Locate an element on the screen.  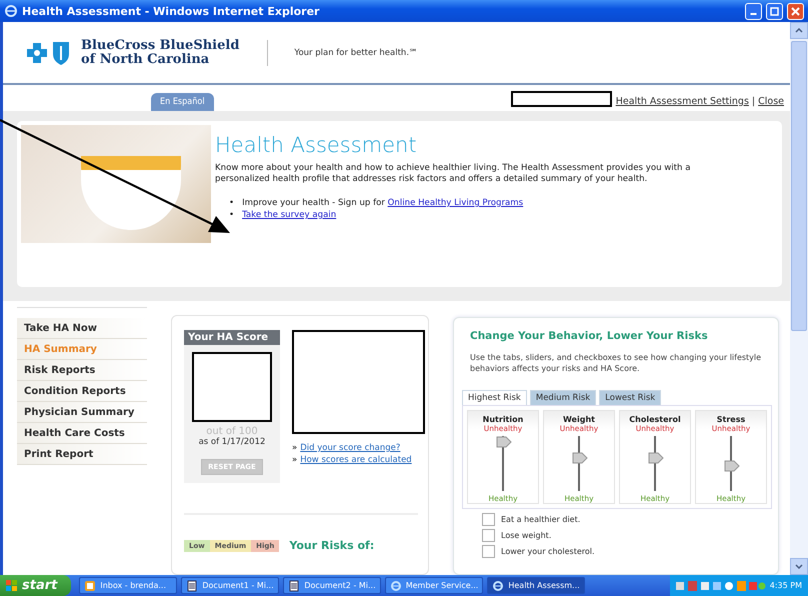
nav-item: Health Care Costs is located at coordinates (82, 433).